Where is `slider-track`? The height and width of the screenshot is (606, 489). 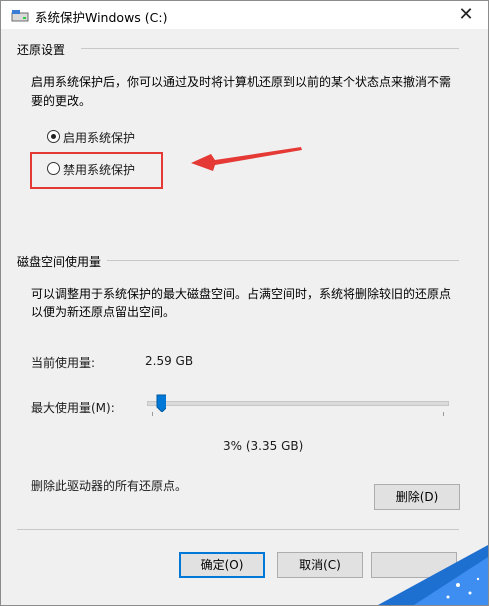
slider-track is located at coordinates (298, 403).